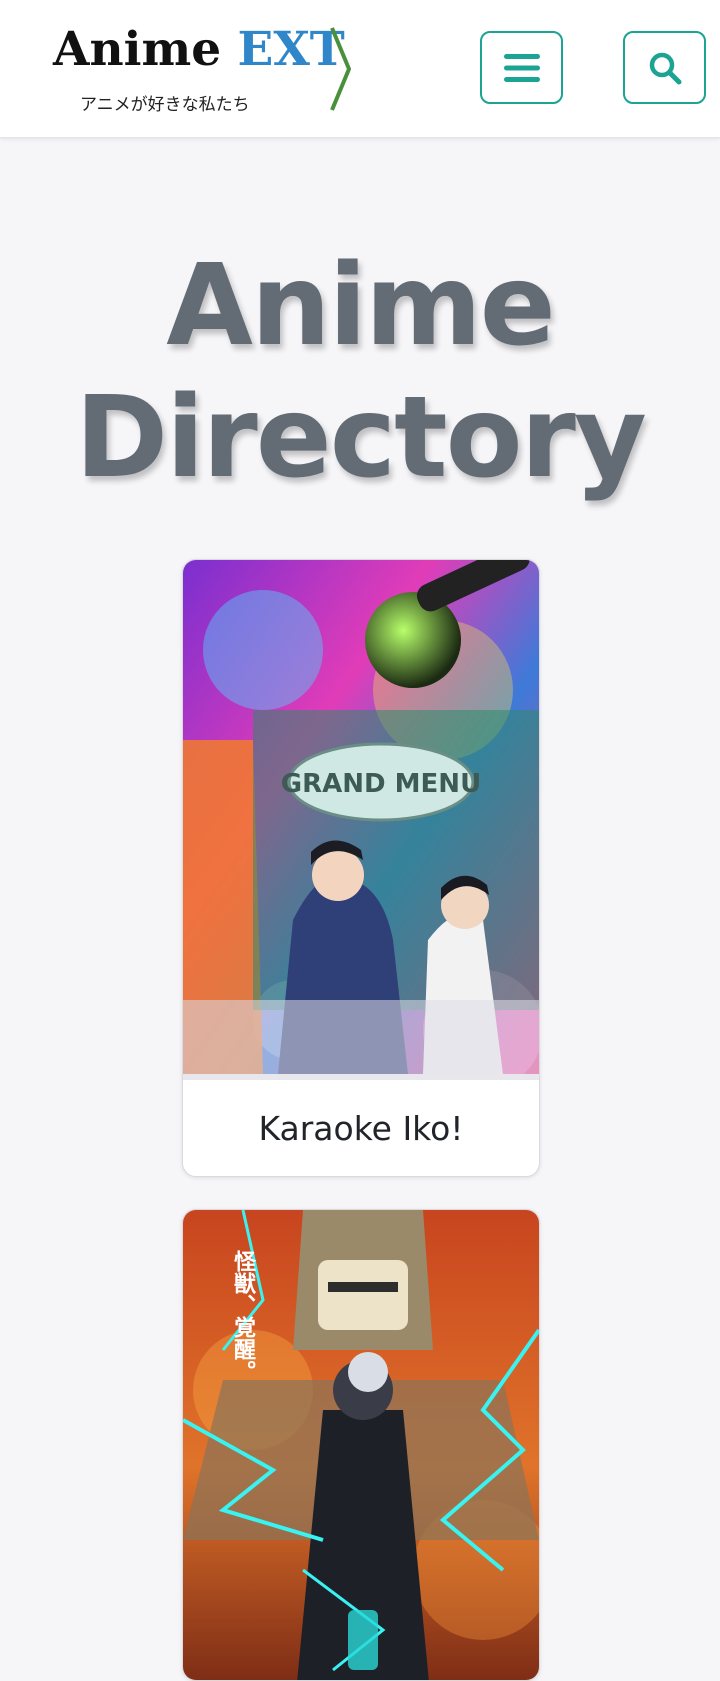 This screenshot has width=720, height=1681. What do you see at coordinates (165, 105) in the screenshot?
I see `logo-subtitle: アニメが好きな私たち` at bounding box center [165, 105].